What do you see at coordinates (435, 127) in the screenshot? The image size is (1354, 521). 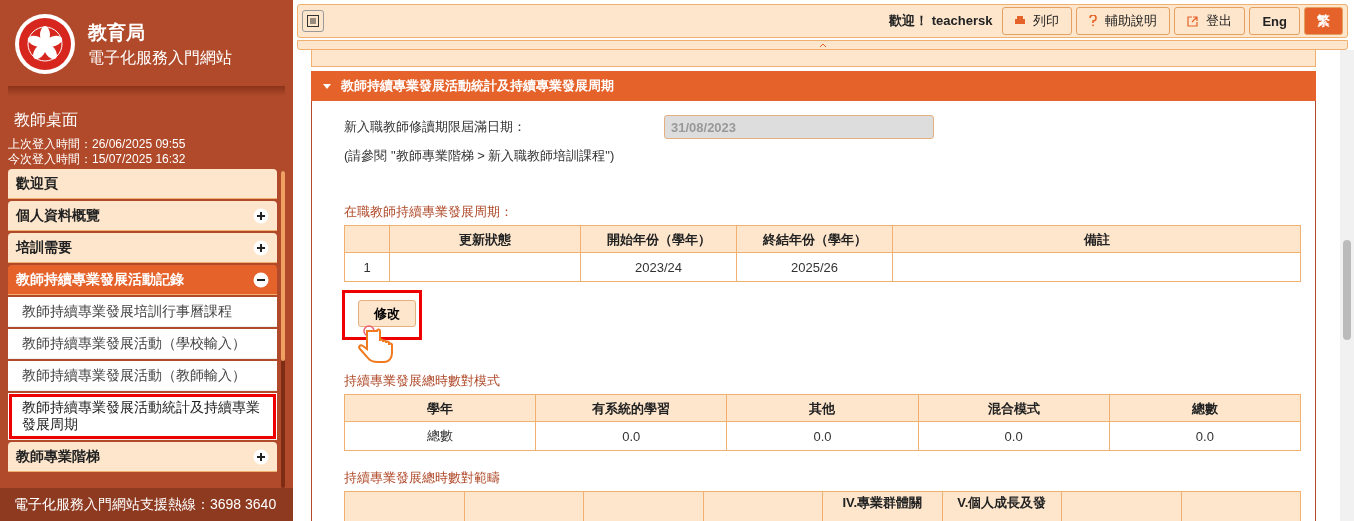 I see `expiry-date-label: 新入職教師修讀期限屆滿日期：` at bounding box center [435, 127].